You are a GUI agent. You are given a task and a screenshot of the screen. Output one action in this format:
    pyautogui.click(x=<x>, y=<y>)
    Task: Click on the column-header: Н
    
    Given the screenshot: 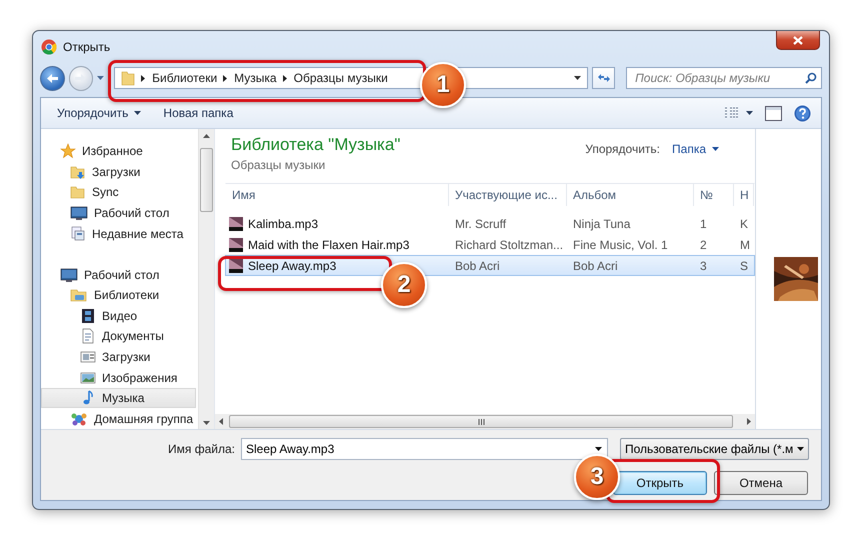 What is the action you would take?
    pyautogui.click(x=744, y=195)
    